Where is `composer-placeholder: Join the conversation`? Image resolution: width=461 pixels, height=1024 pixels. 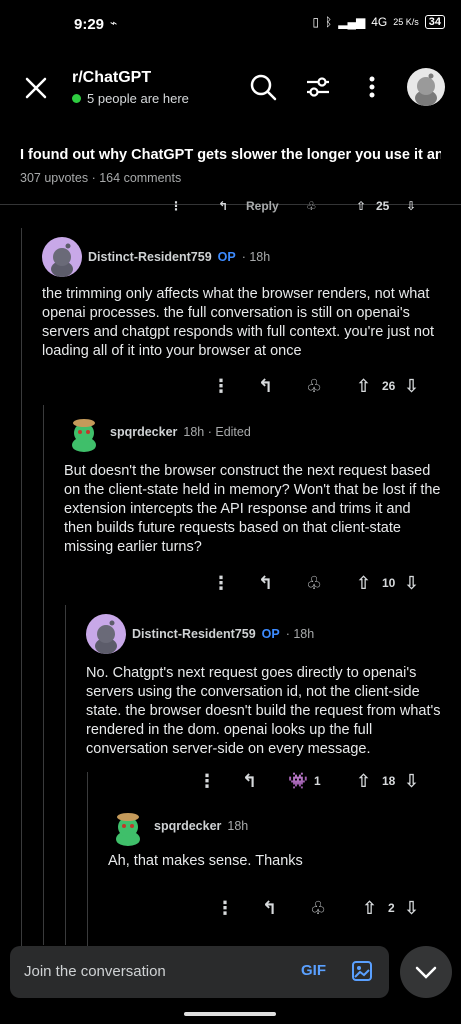
composer-placeholder: Join the conversation is located at coordinates (95, 971).